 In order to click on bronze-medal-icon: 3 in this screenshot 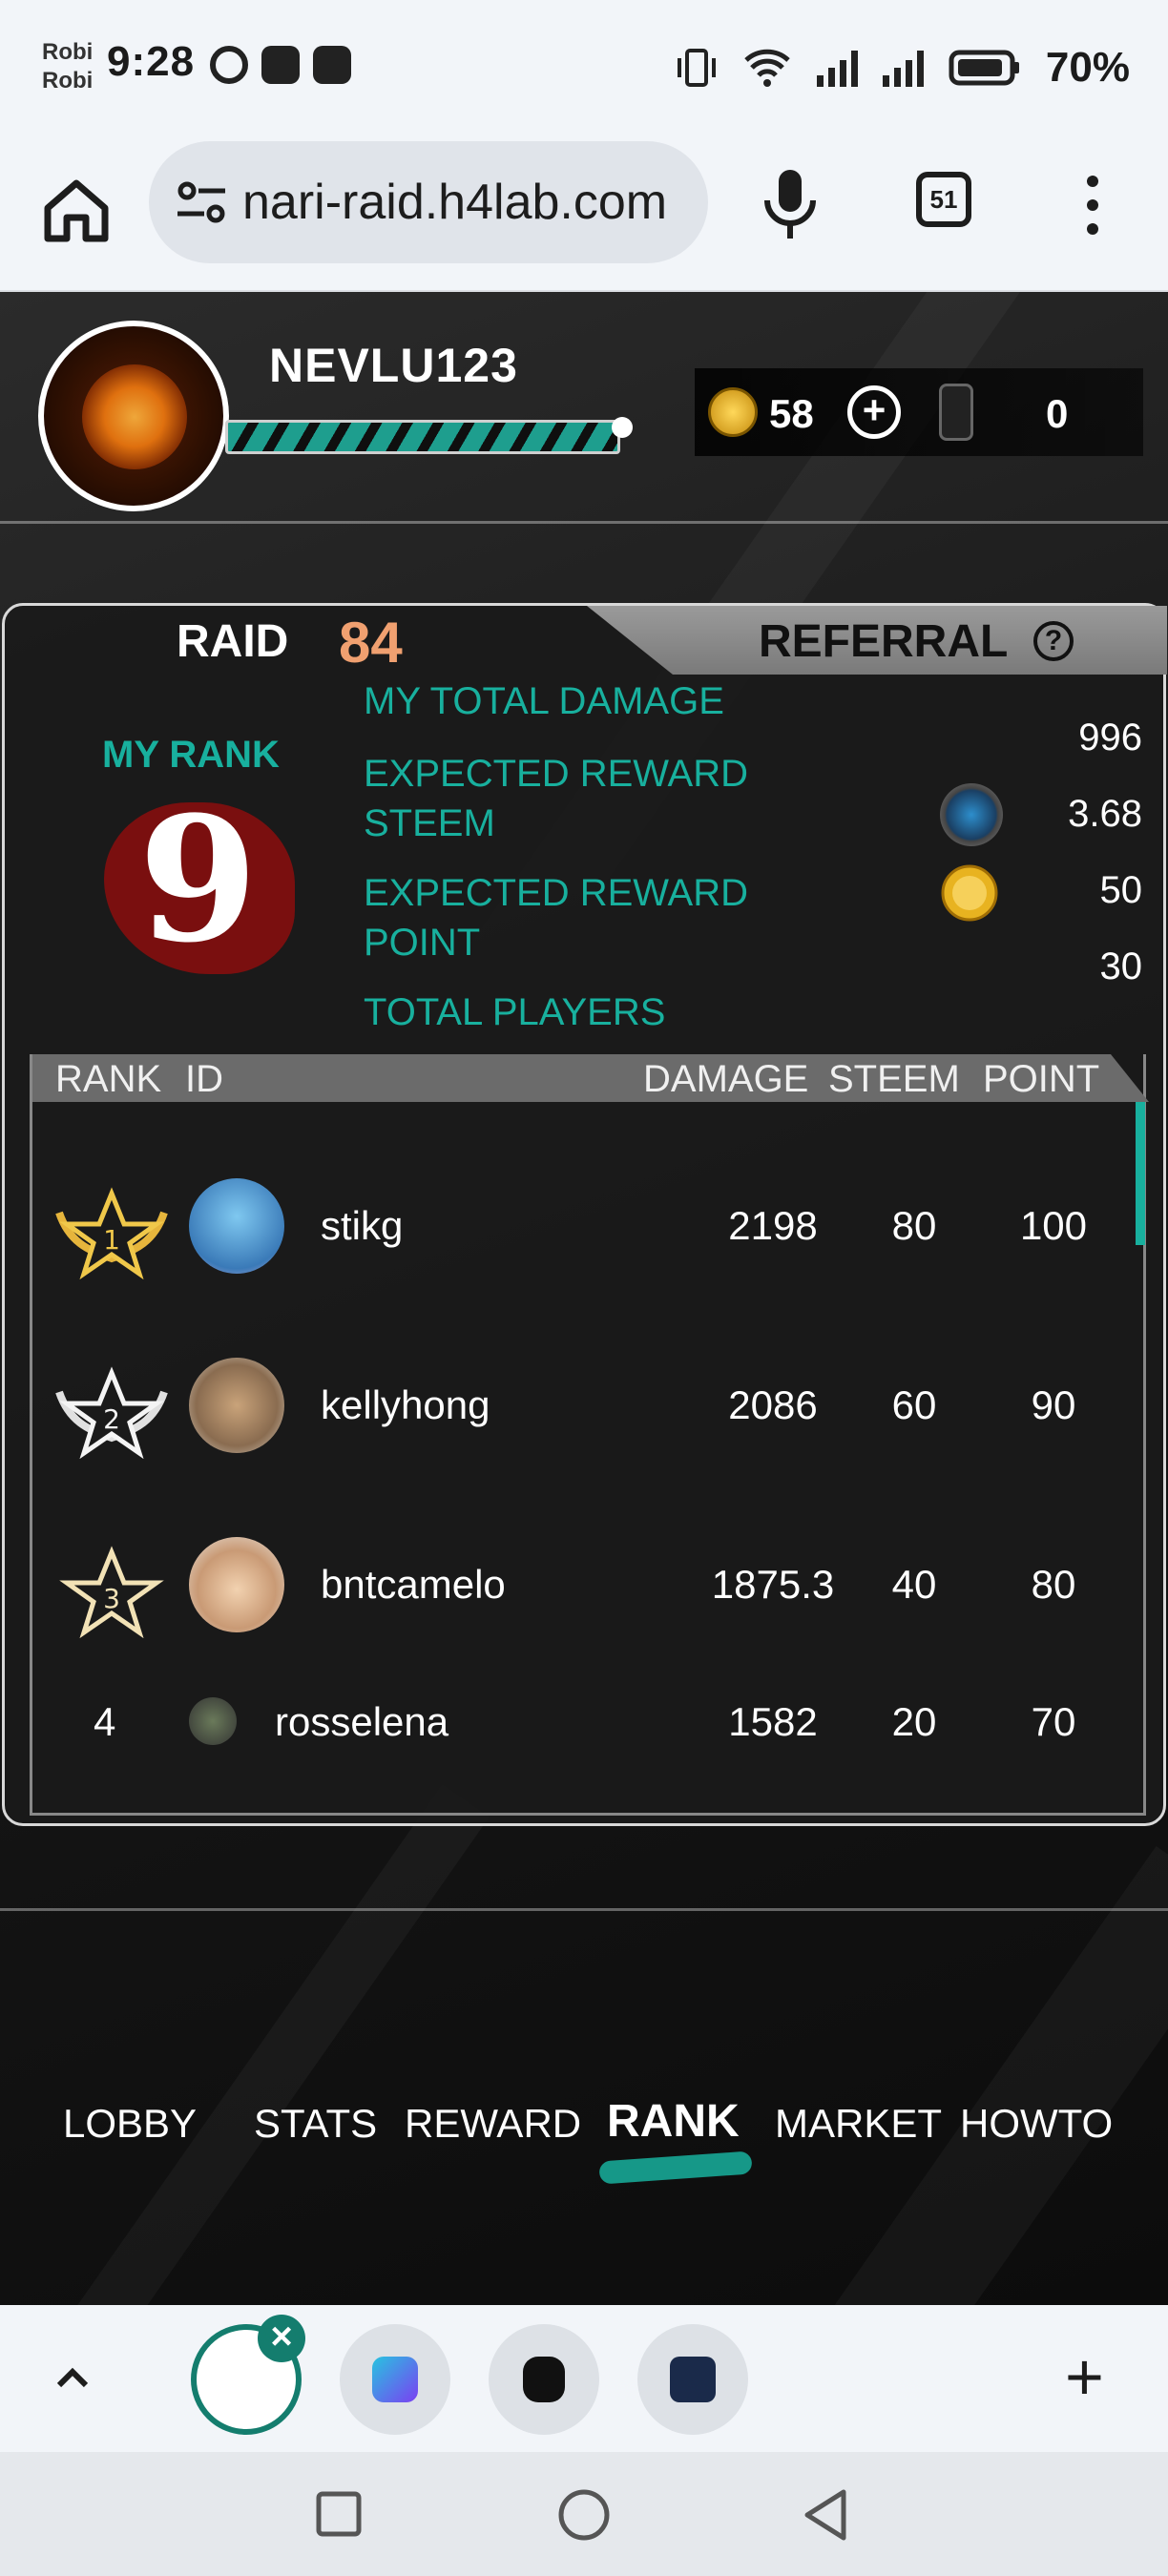, I will do `click(111, 1592)`.